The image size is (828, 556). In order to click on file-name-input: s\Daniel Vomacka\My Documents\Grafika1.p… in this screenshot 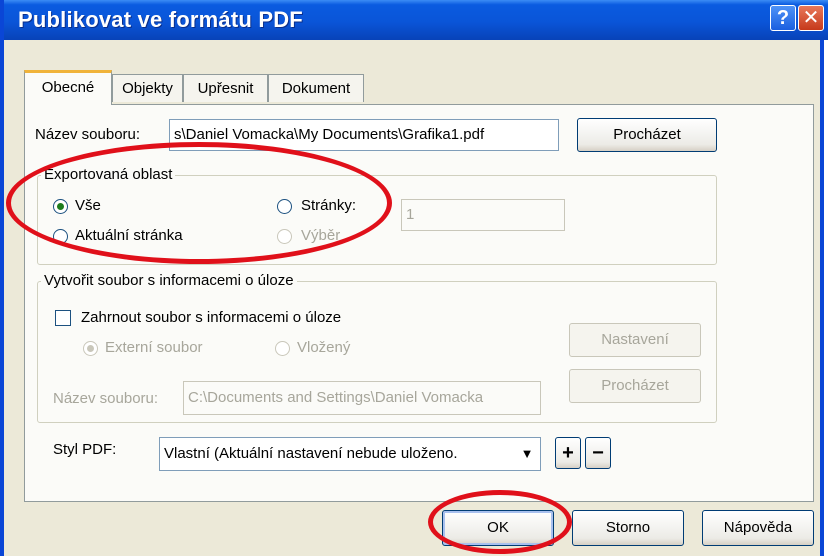, I will do `click(364, 135)`.